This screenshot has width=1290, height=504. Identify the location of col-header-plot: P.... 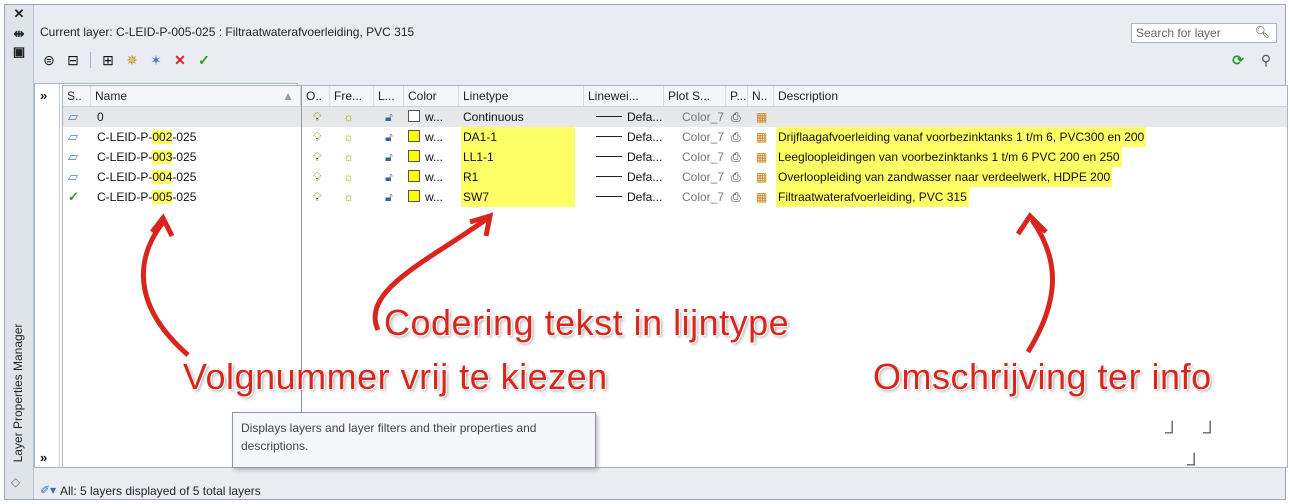
(737, 96).